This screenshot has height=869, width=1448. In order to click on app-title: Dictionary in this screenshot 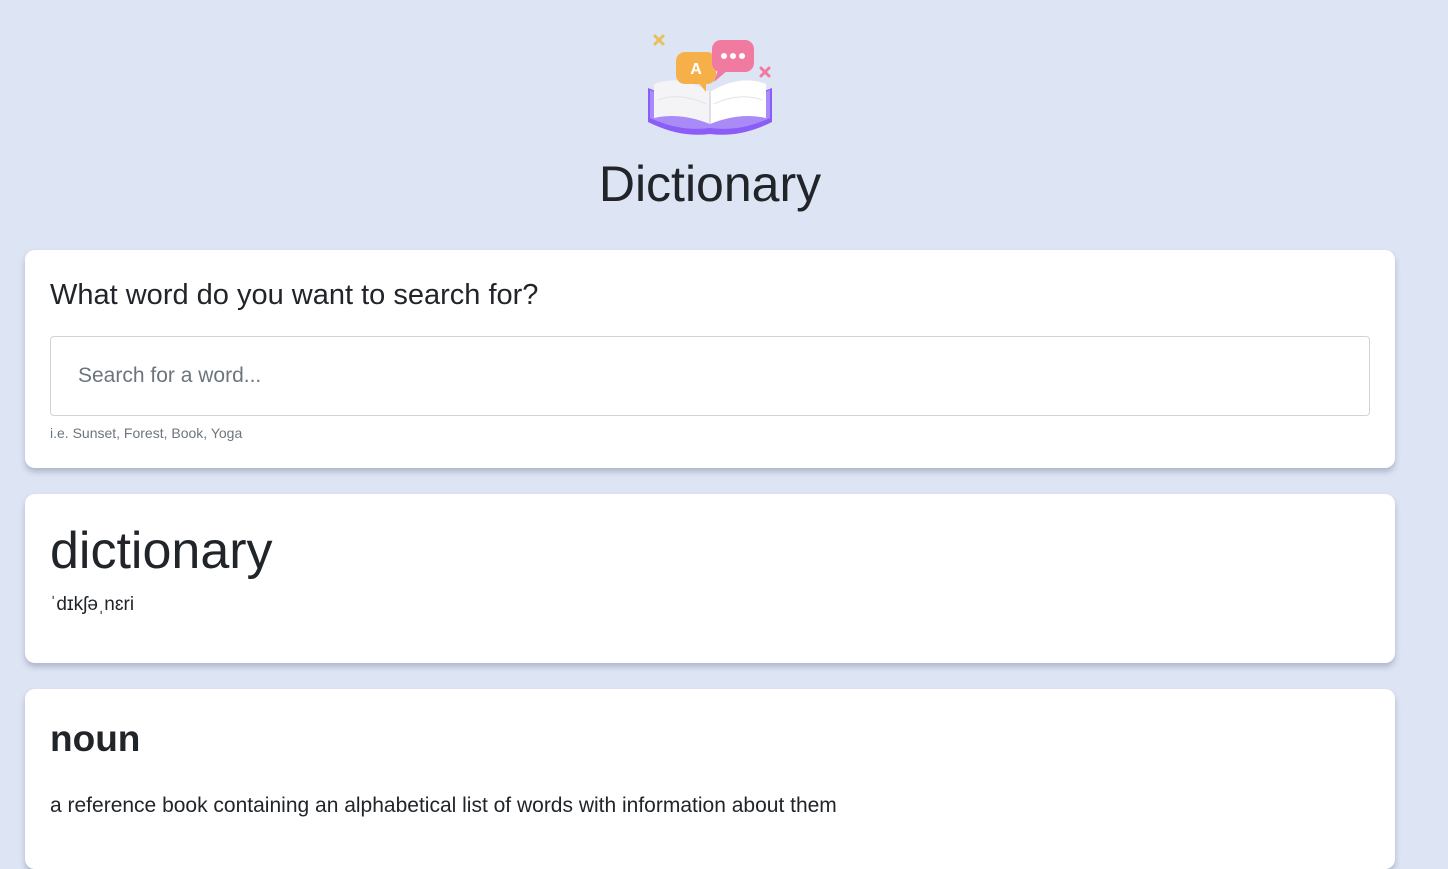, I will do `click(710, 184)`.